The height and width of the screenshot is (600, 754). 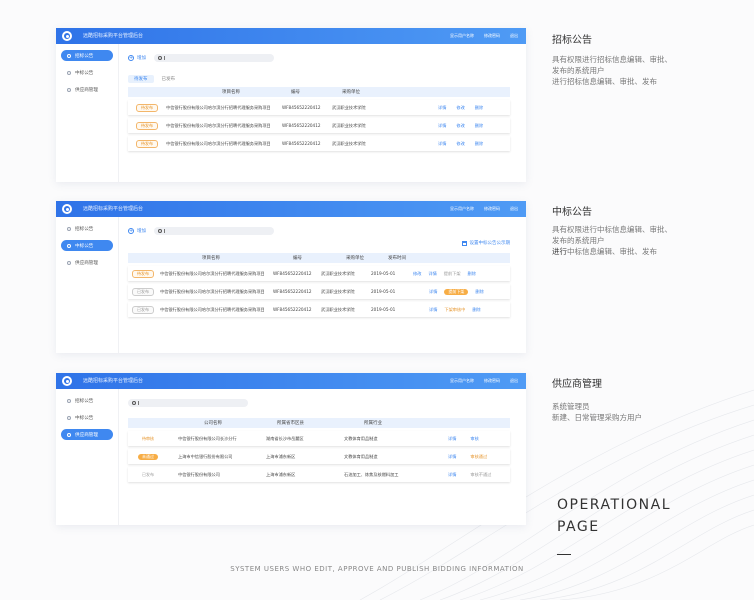 What do you see at coordinates (291, 36) in the screenshot?
I see `app-header: 远酷招标采购平台管理后台 显示用户名称 修改密码 退出` at bounding box center [291, 36].